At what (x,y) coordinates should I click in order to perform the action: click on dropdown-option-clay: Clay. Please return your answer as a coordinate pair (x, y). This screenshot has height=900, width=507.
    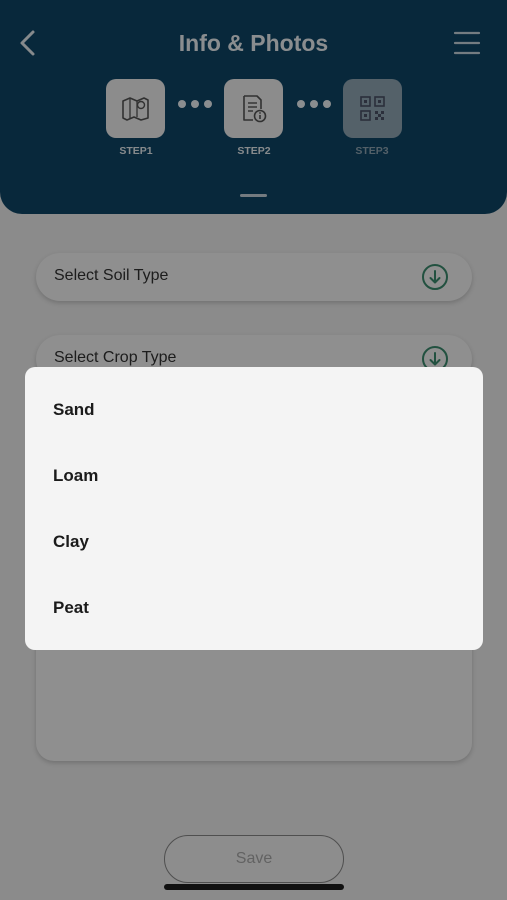
    Looking at the image, I should click on (254, 542).